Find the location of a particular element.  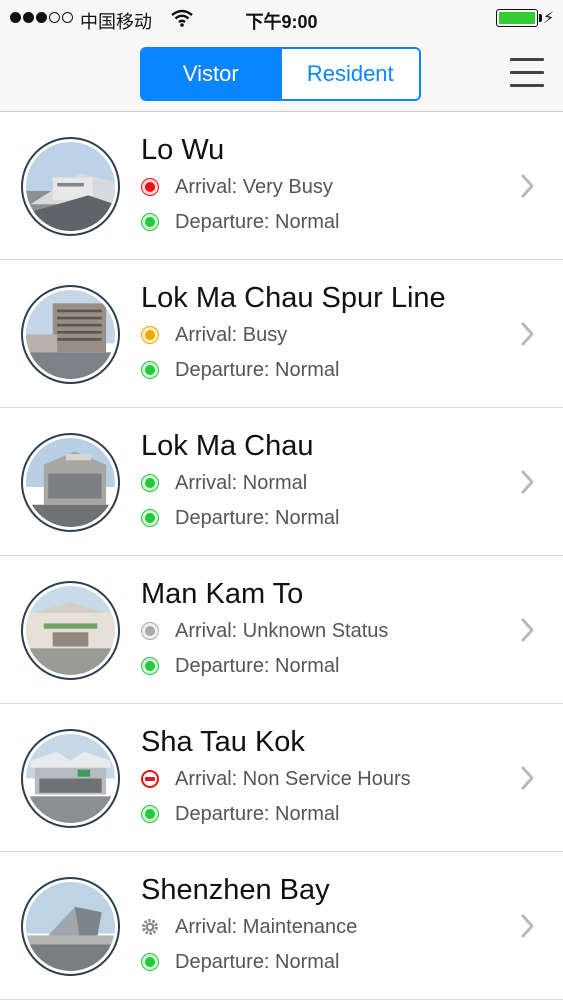

checkpoint-name: Sha Tau Kok is located at coordinates (223, 742).